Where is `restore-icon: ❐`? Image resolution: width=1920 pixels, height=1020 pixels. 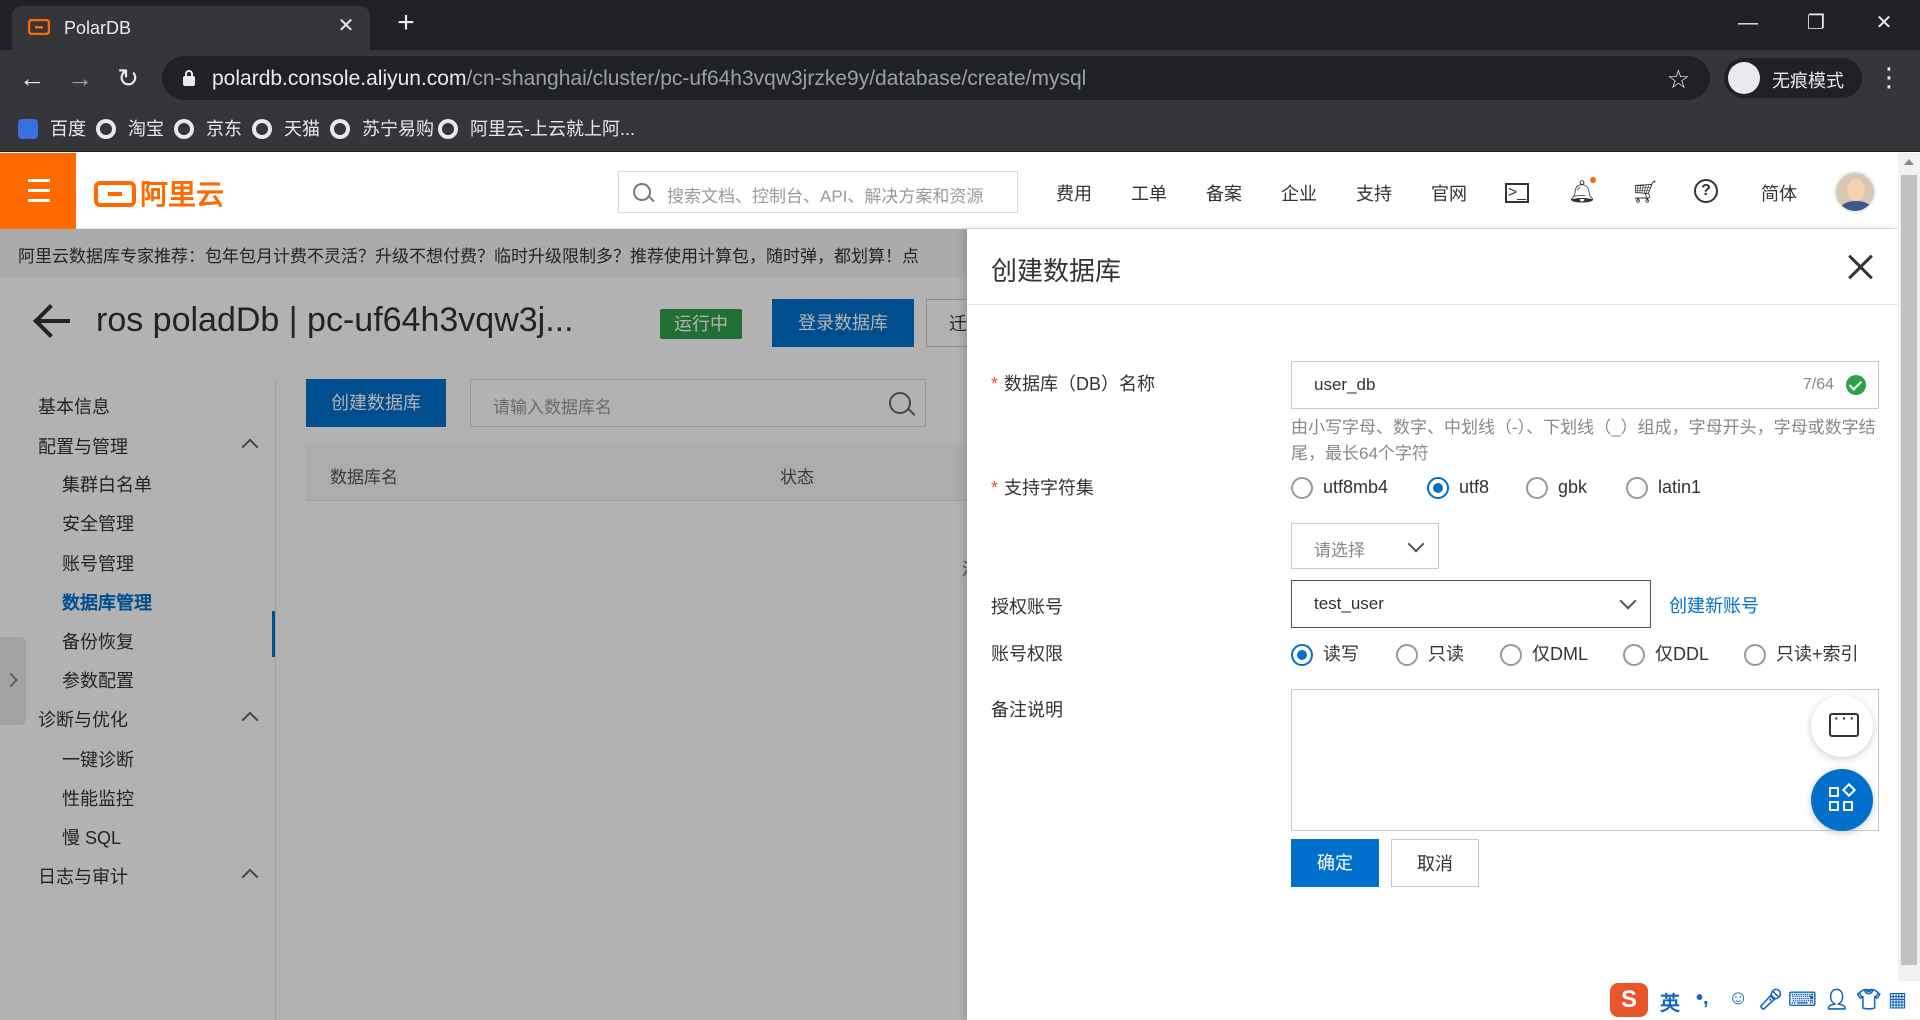 restore-icon: ❐ is located at coordinates (1816, 23).